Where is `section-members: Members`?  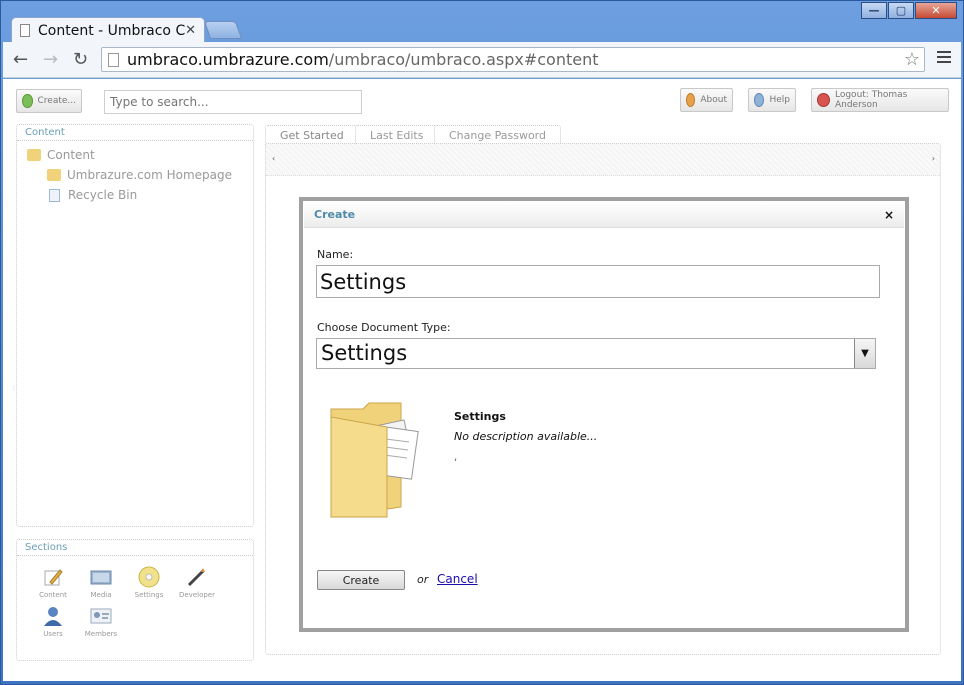 section-members: Members is located at coordinates (101, 621).